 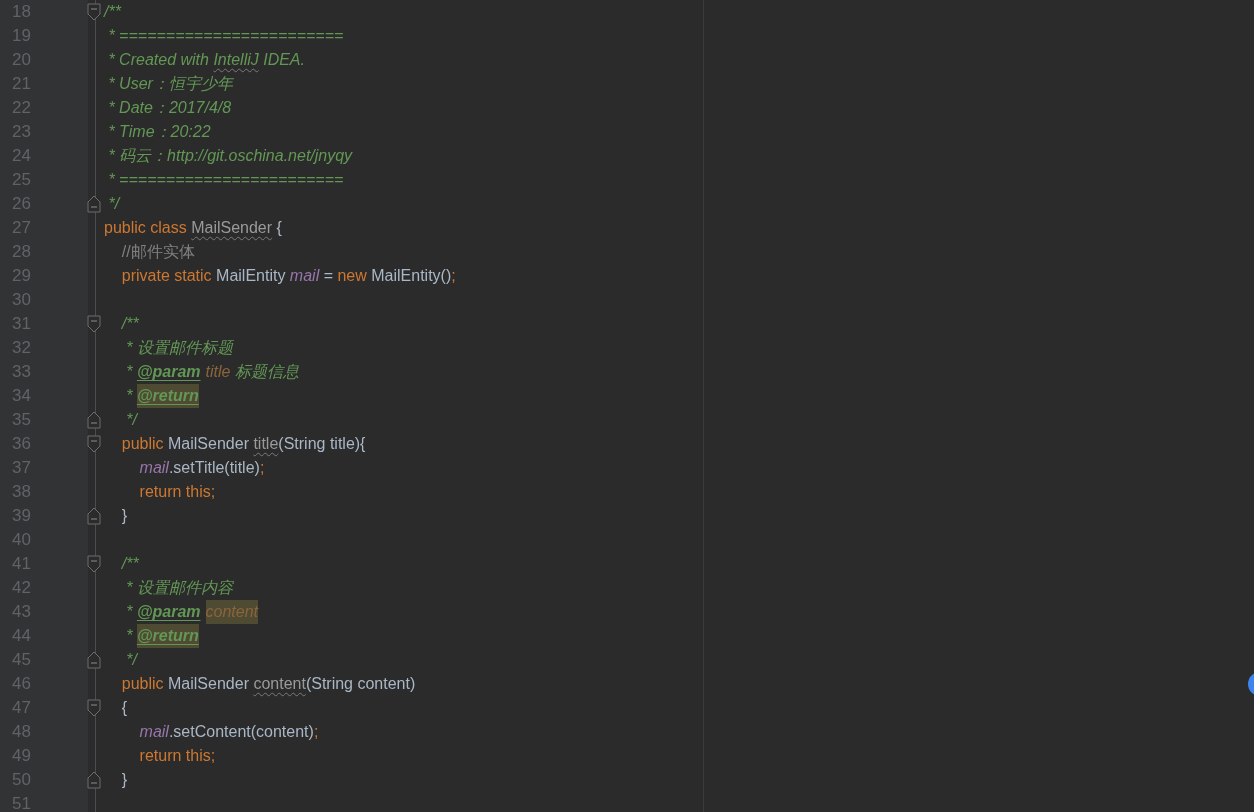 What do you see at coordinates (166, 276) in the screenshot?
I see `code-token: private static` at bounding box center [166, 276].